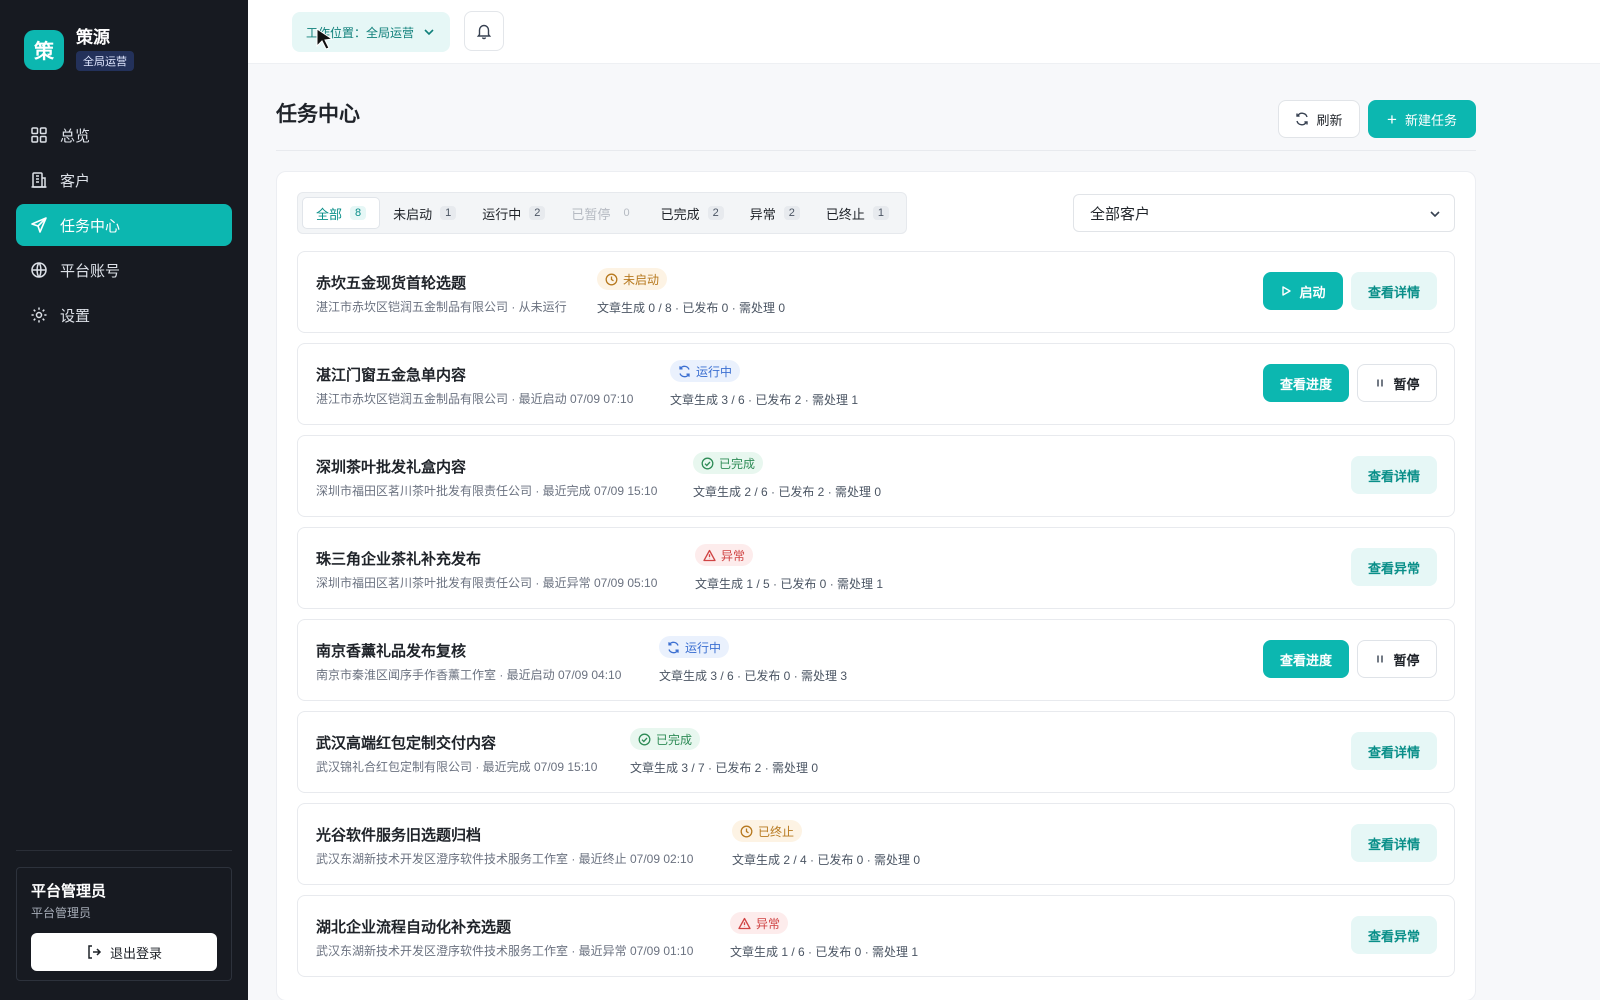 The height and width of the screenshot is (1000, 1600). I want to click on tab-running: 运行中 2, so click(513, 213).